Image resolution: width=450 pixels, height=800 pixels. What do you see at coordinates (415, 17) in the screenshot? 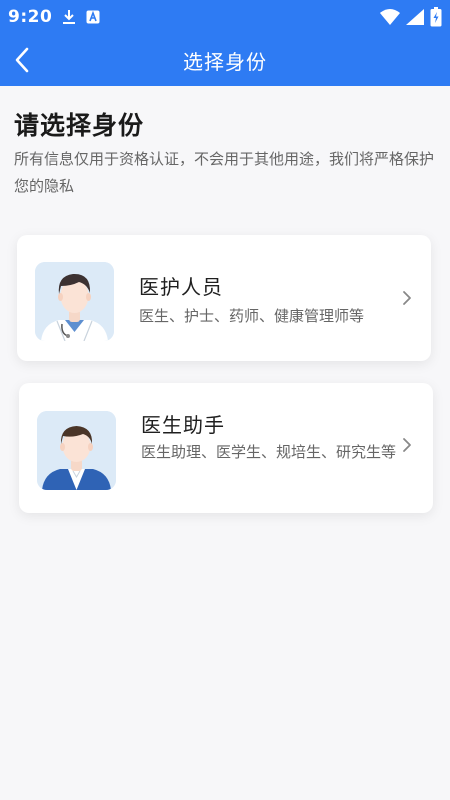
I see `signal-icon` at bounding box center [415, 17].